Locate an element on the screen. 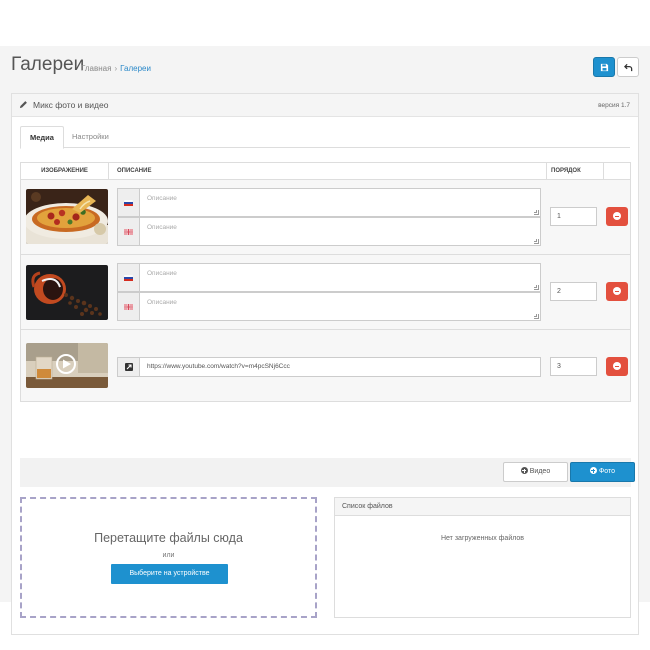 The height and width of the screenshot is (650, 650). add-video-label: Видео is located at coordinates (540, 471).